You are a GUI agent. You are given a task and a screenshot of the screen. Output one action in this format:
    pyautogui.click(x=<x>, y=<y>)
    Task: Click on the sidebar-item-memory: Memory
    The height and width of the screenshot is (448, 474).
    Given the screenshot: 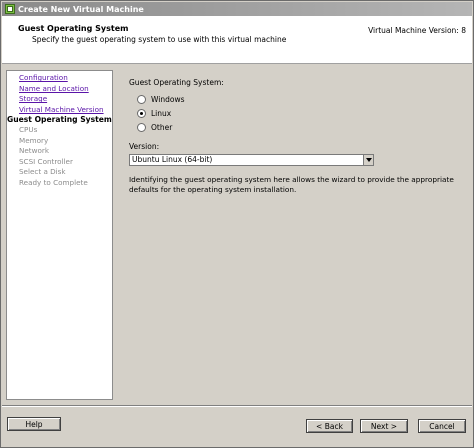 What is the action you would take?
    pyautogui.click(x=34, y=140)
    